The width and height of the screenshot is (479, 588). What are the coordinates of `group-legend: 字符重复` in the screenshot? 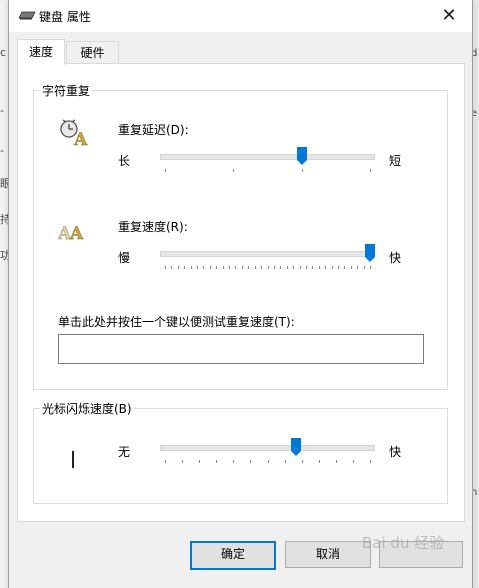 It's located at (66, 90).